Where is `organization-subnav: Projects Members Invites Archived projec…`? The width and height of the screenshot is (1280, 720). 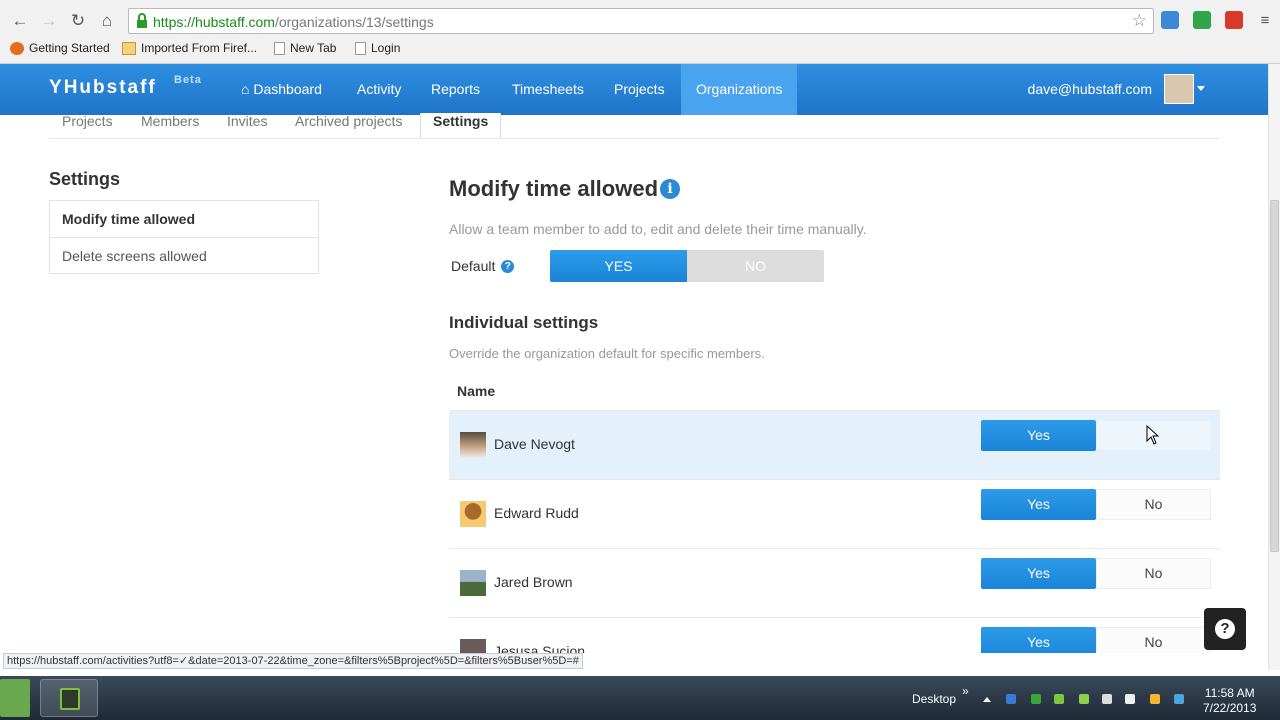 organization-subnav: Projects Members Invites Archived projec… is located at coordinates (634, 126).